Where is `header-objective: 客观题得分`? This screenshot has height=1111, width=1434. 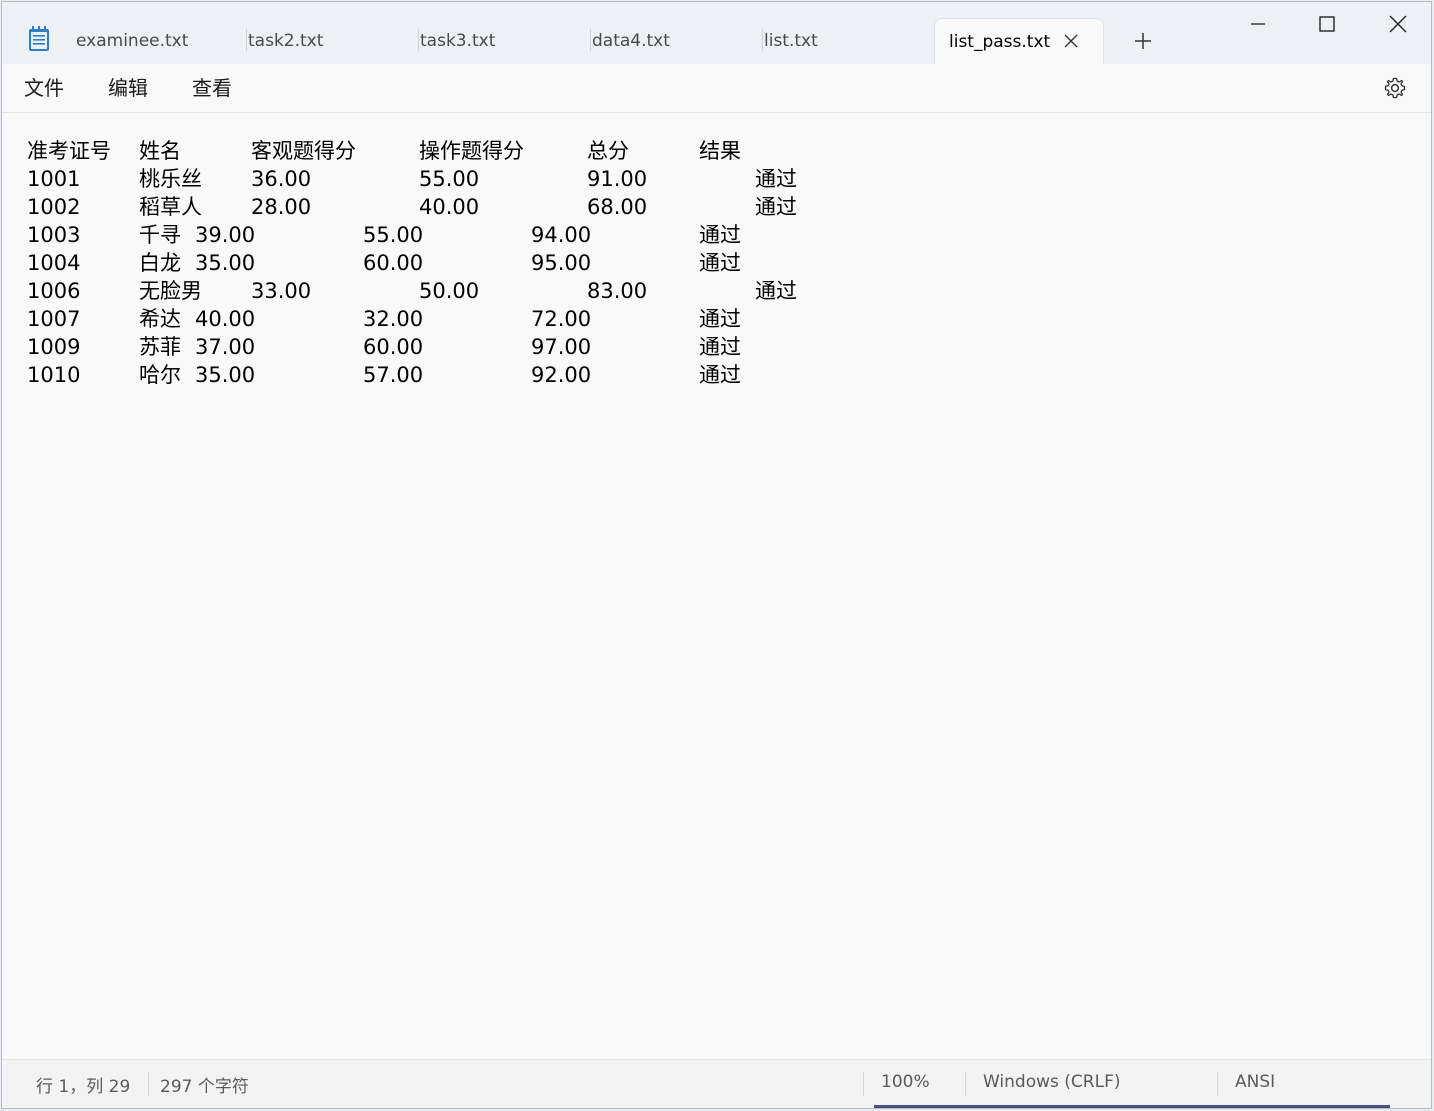 header-objective: 客观题得分 is located at coordinates (303, 151).